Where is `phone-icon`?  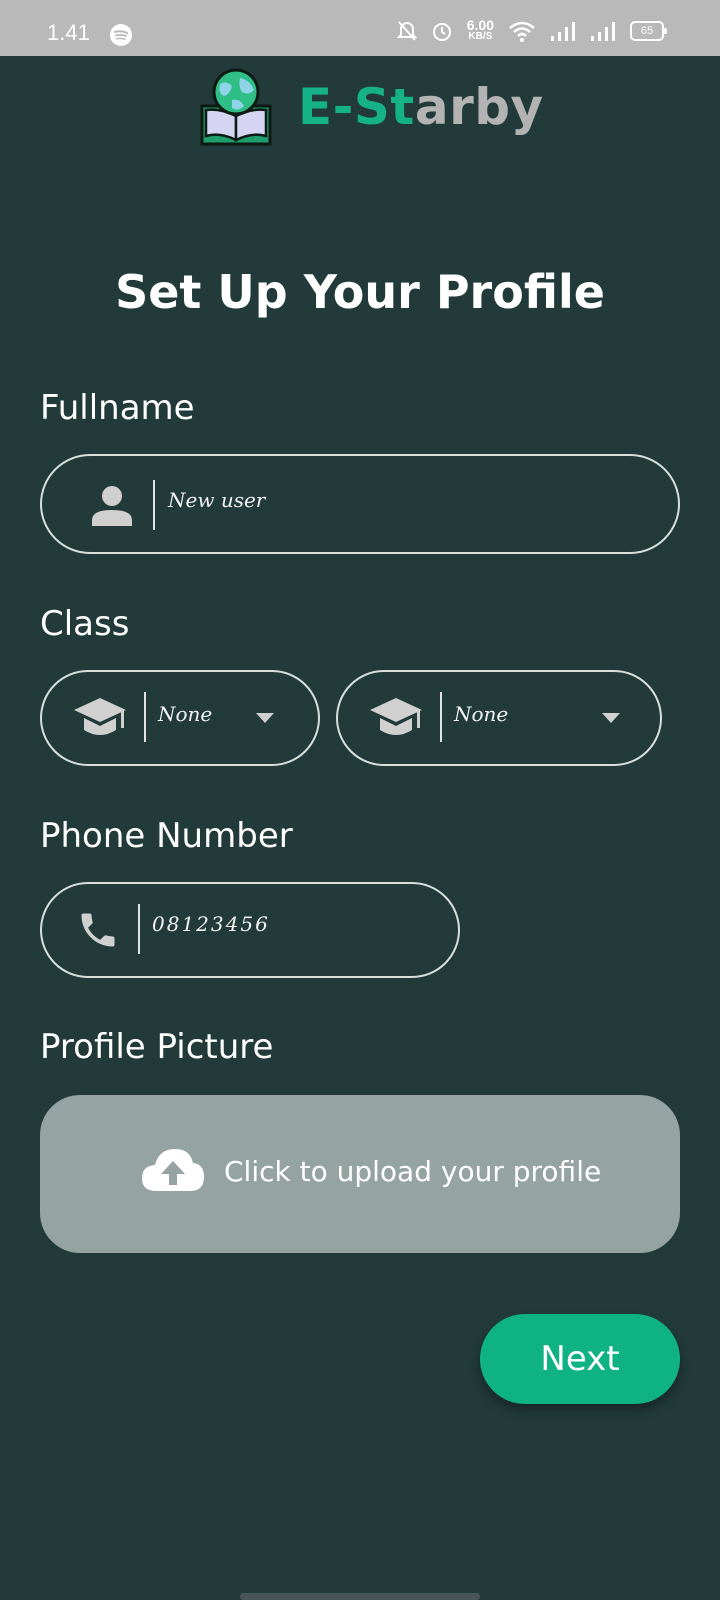 phone-icon is located at coordinates (98, 930).